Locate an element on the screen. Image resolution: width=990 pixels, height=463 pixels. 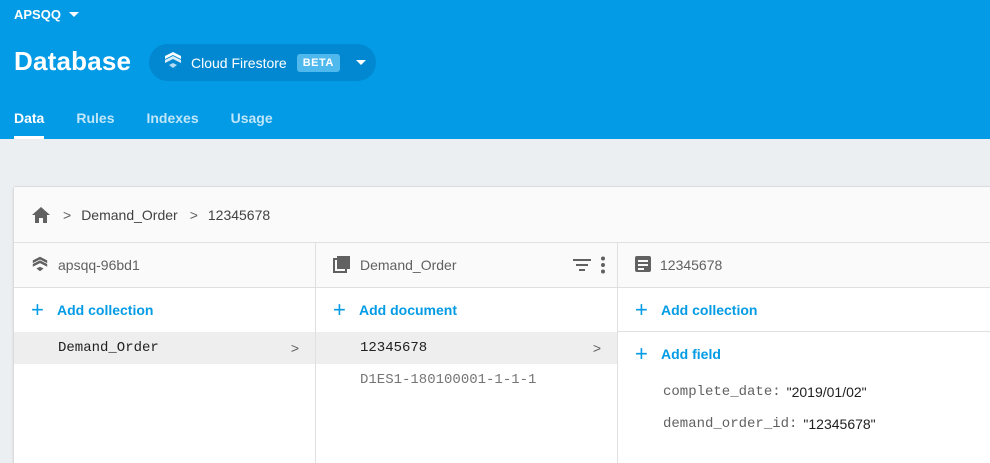
document-title: 12345678 is located at coordinates (691, 265).